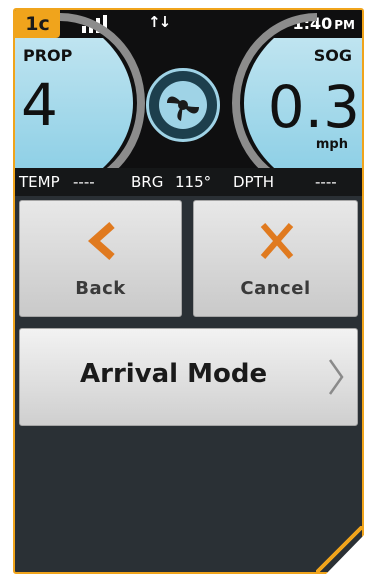 This screenshot has width=367, height=574. I want to click on prop-value: 4, so click(39, 105).